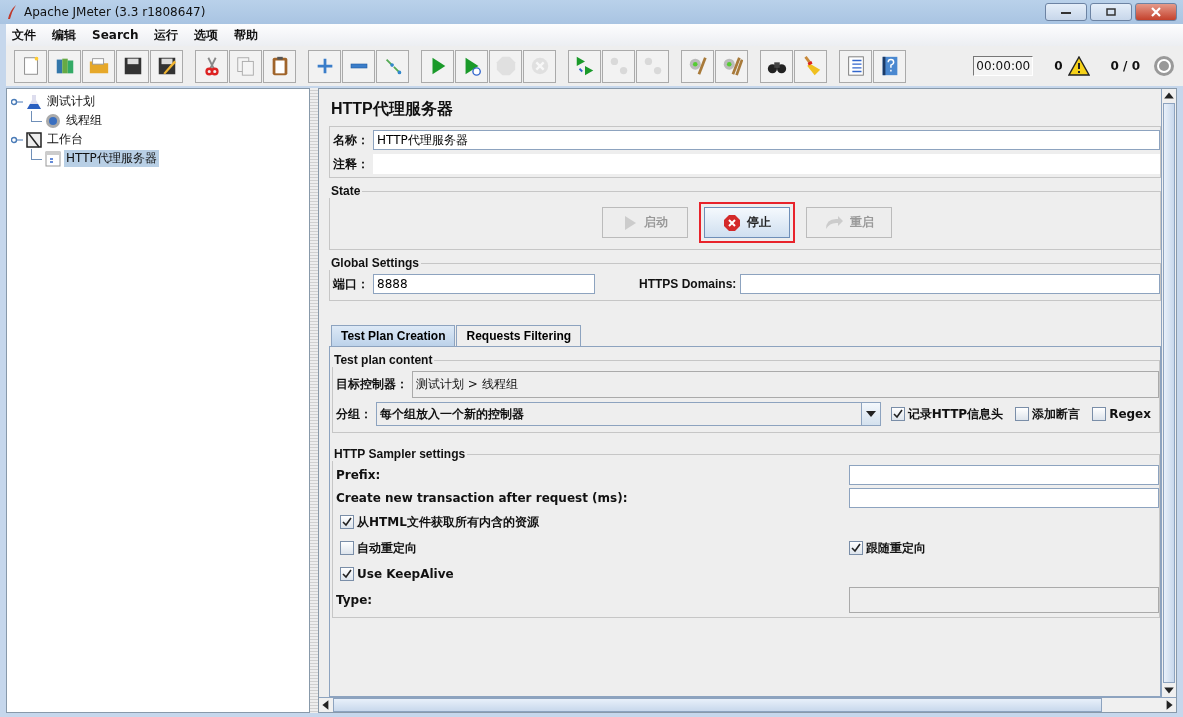 The height and width of the screenshot is (717, 1183). I want to click on group-legend: HTTP Sampler settings, so click(400, 454).